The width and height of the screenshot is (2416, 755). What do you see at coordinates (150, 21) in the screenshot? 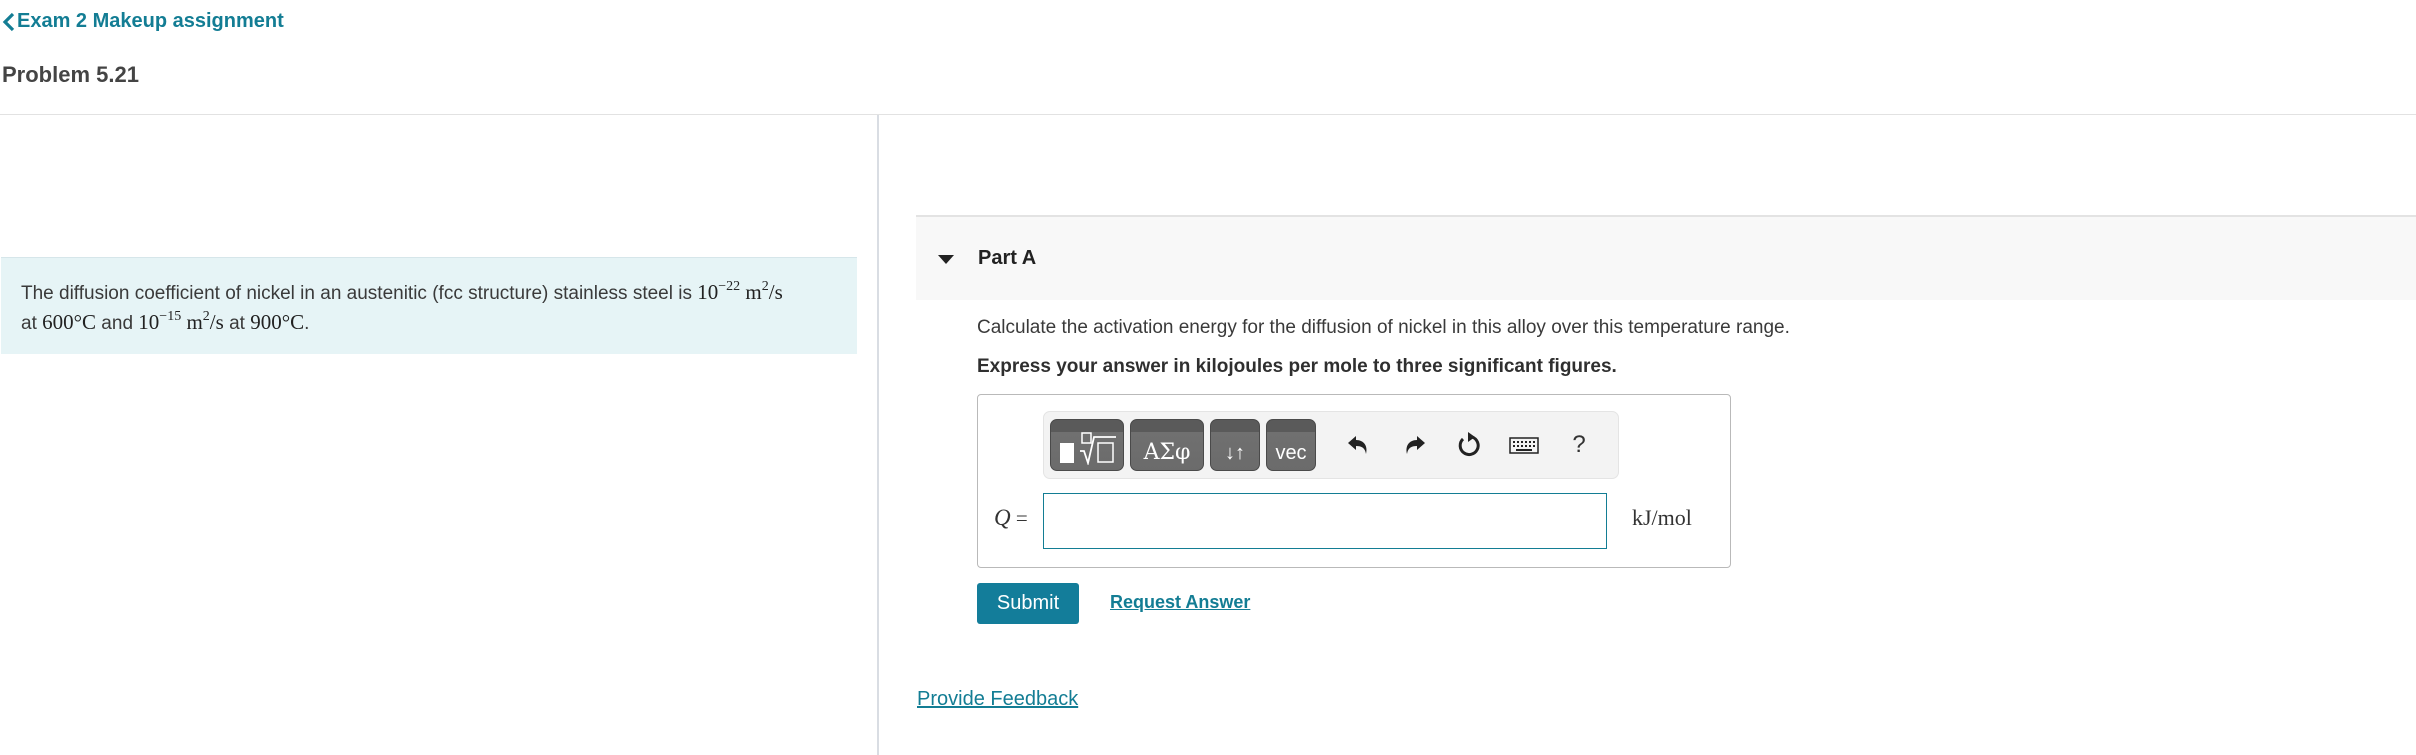
I see `back-link-label: Exam 2 Makeup assignment` at bounding box center [150, 21].